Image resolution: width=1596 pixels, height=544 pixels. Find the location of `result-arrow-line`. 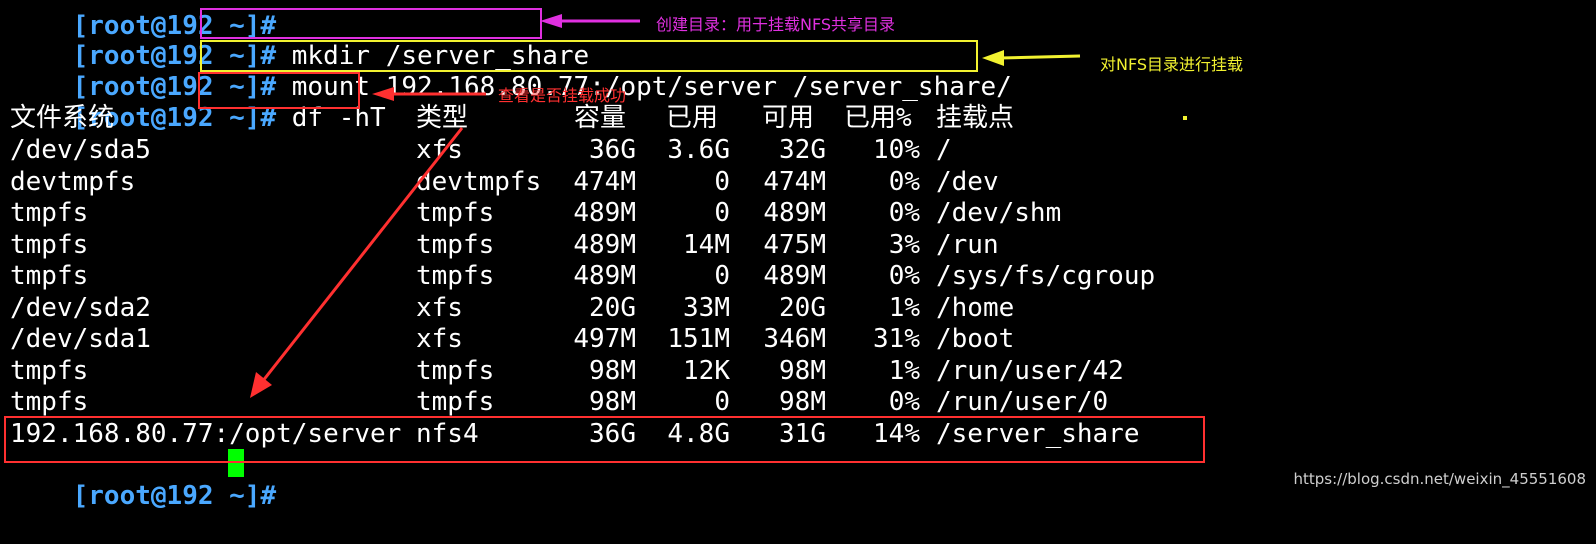

result-arrow-line is located at coordinates (362, 255).